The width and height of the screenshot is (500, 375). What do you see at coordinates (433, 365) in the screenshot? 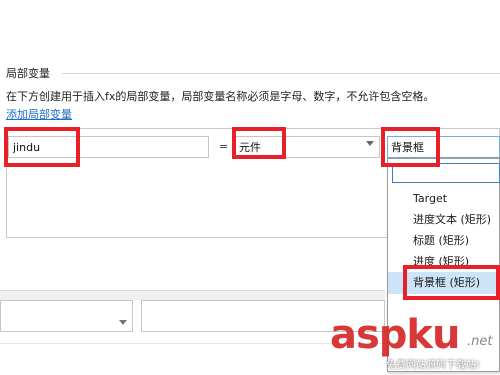
I see `watermark-subtitle: 免费网站源码下载站!` at bounding box center [433, 365].